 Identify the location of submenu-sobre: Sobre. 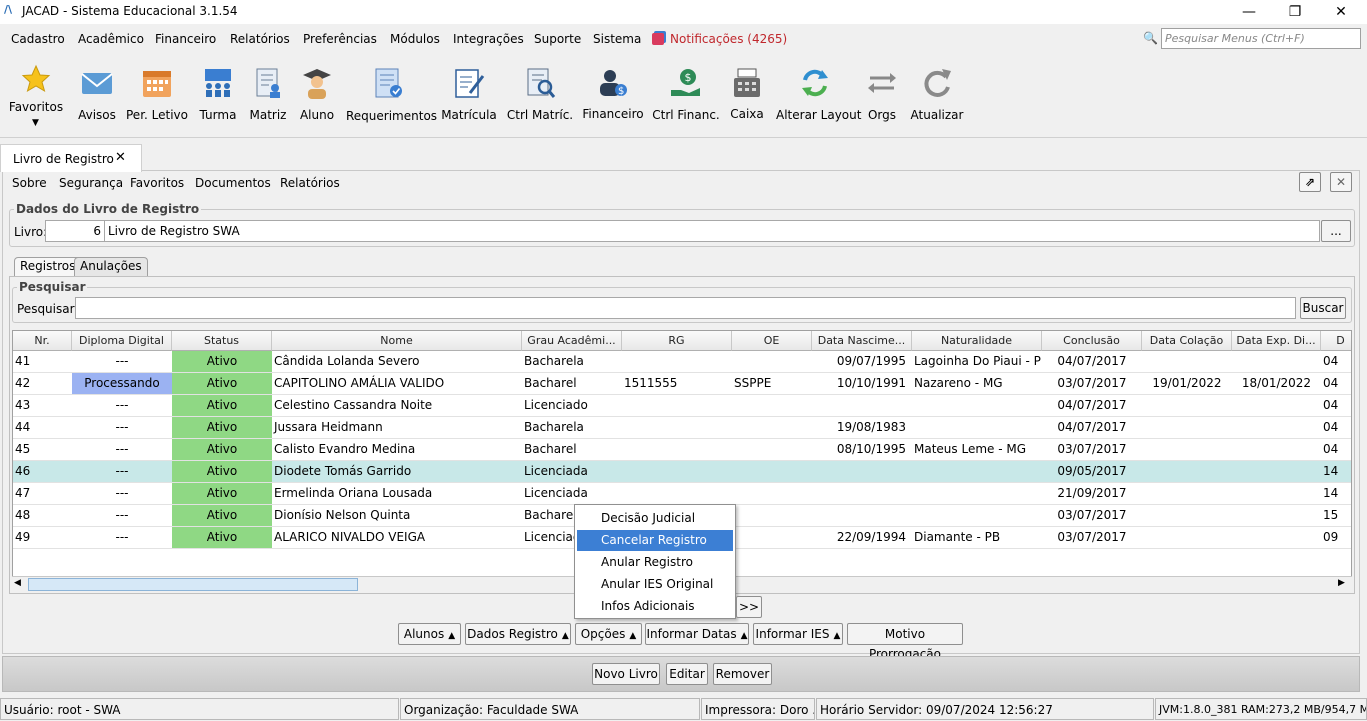
(29, 183).